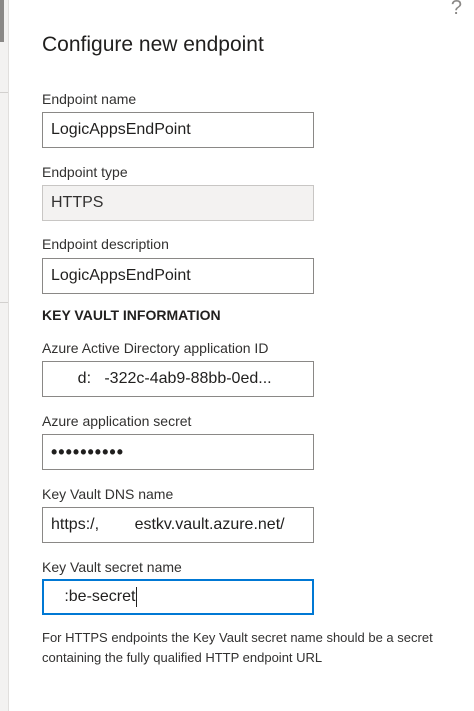 This screenshot has height=711, width=474. What do you see at coordinates (178, 525) in the screenshot?
I see `key-vault-dns-name-field: https:/, estkv.vault.azure.net/` at bounding box center [178, 525].